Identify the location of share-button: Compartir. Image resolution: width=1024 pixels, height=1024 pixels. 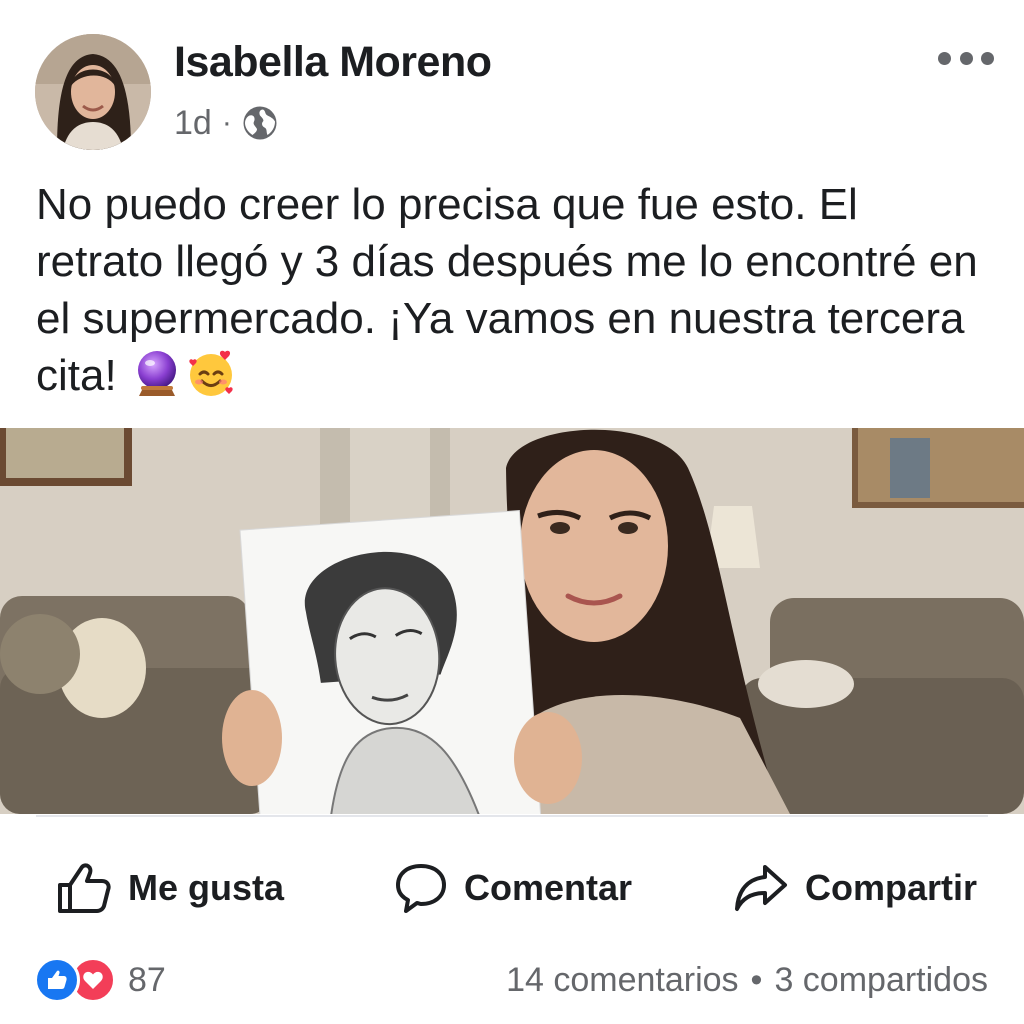
(855, 888).